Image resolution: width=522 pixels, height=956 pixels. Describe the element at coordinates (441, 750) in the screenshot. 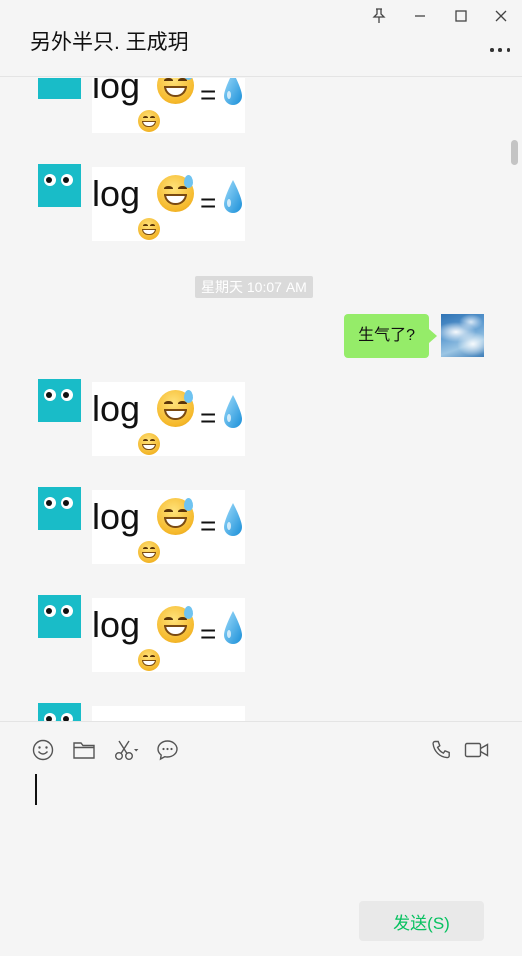

I see `phone-icon` at that location.